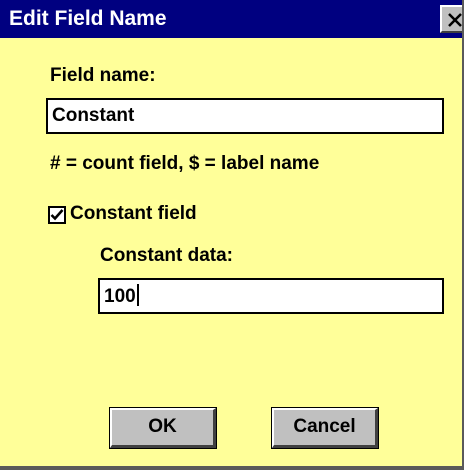  What do you see at coordinates (137, 295) in the screenshot?
I see `text-caret` at bounding box center [137, 295].